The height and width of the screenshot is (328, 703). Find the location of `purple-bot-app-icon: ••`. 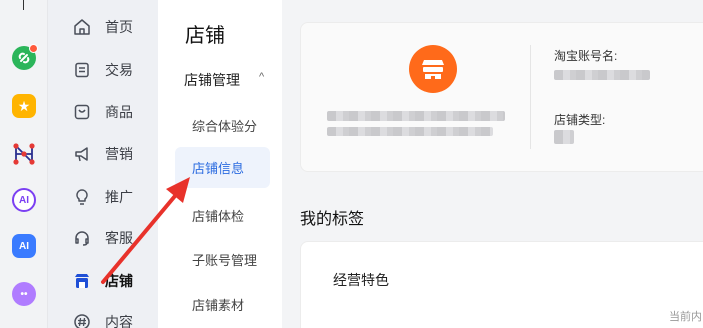

purple-bot-app-icon: •• is located at coordinates (24, 294).